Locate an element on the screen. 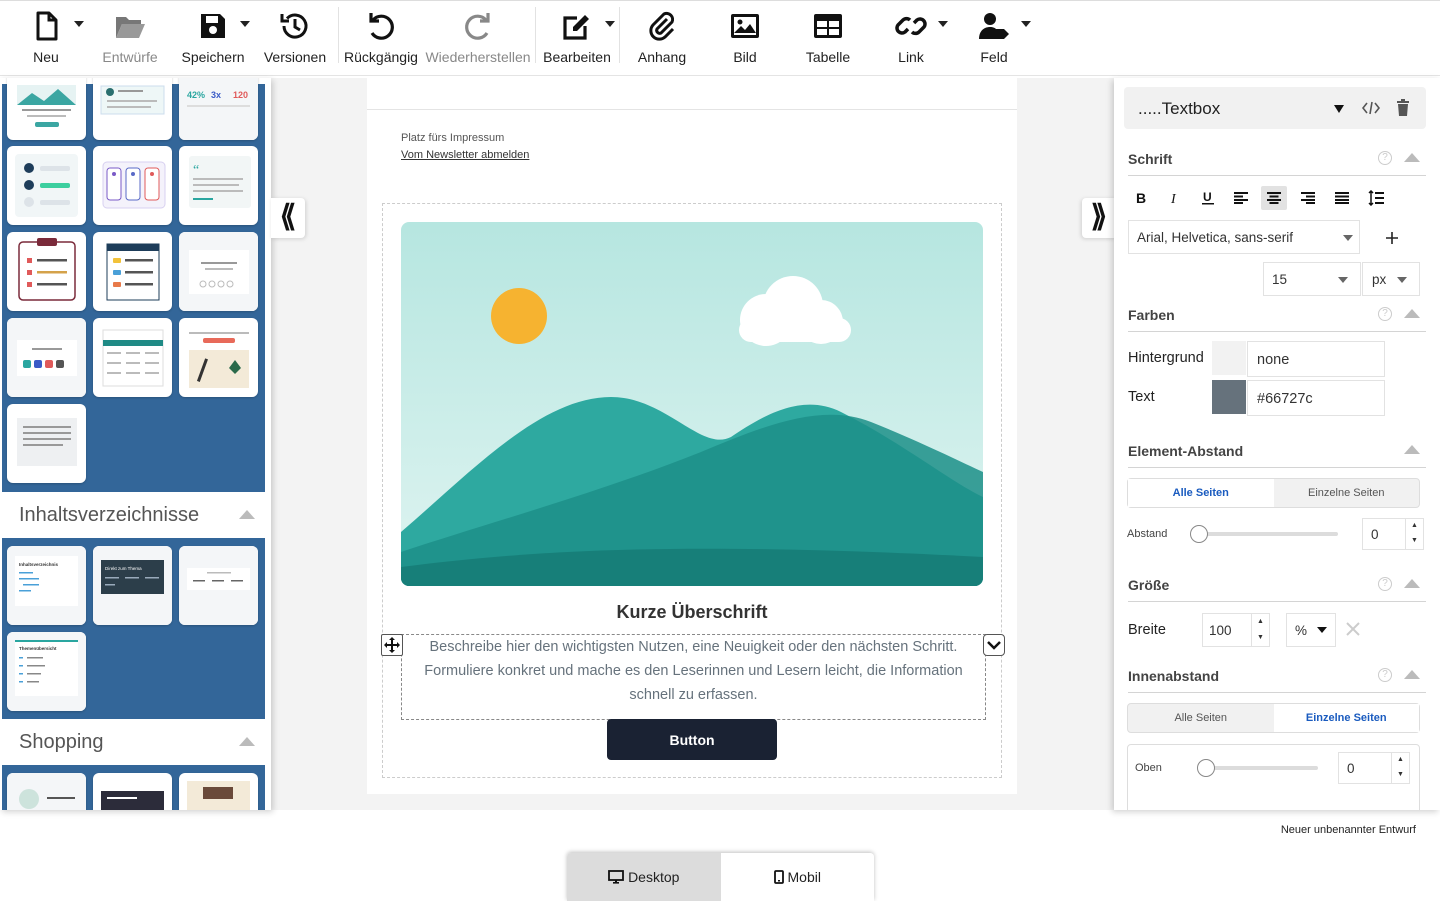 This screenshot has width=1440, height=901. justify-button is located at coordinates (1342, 198).